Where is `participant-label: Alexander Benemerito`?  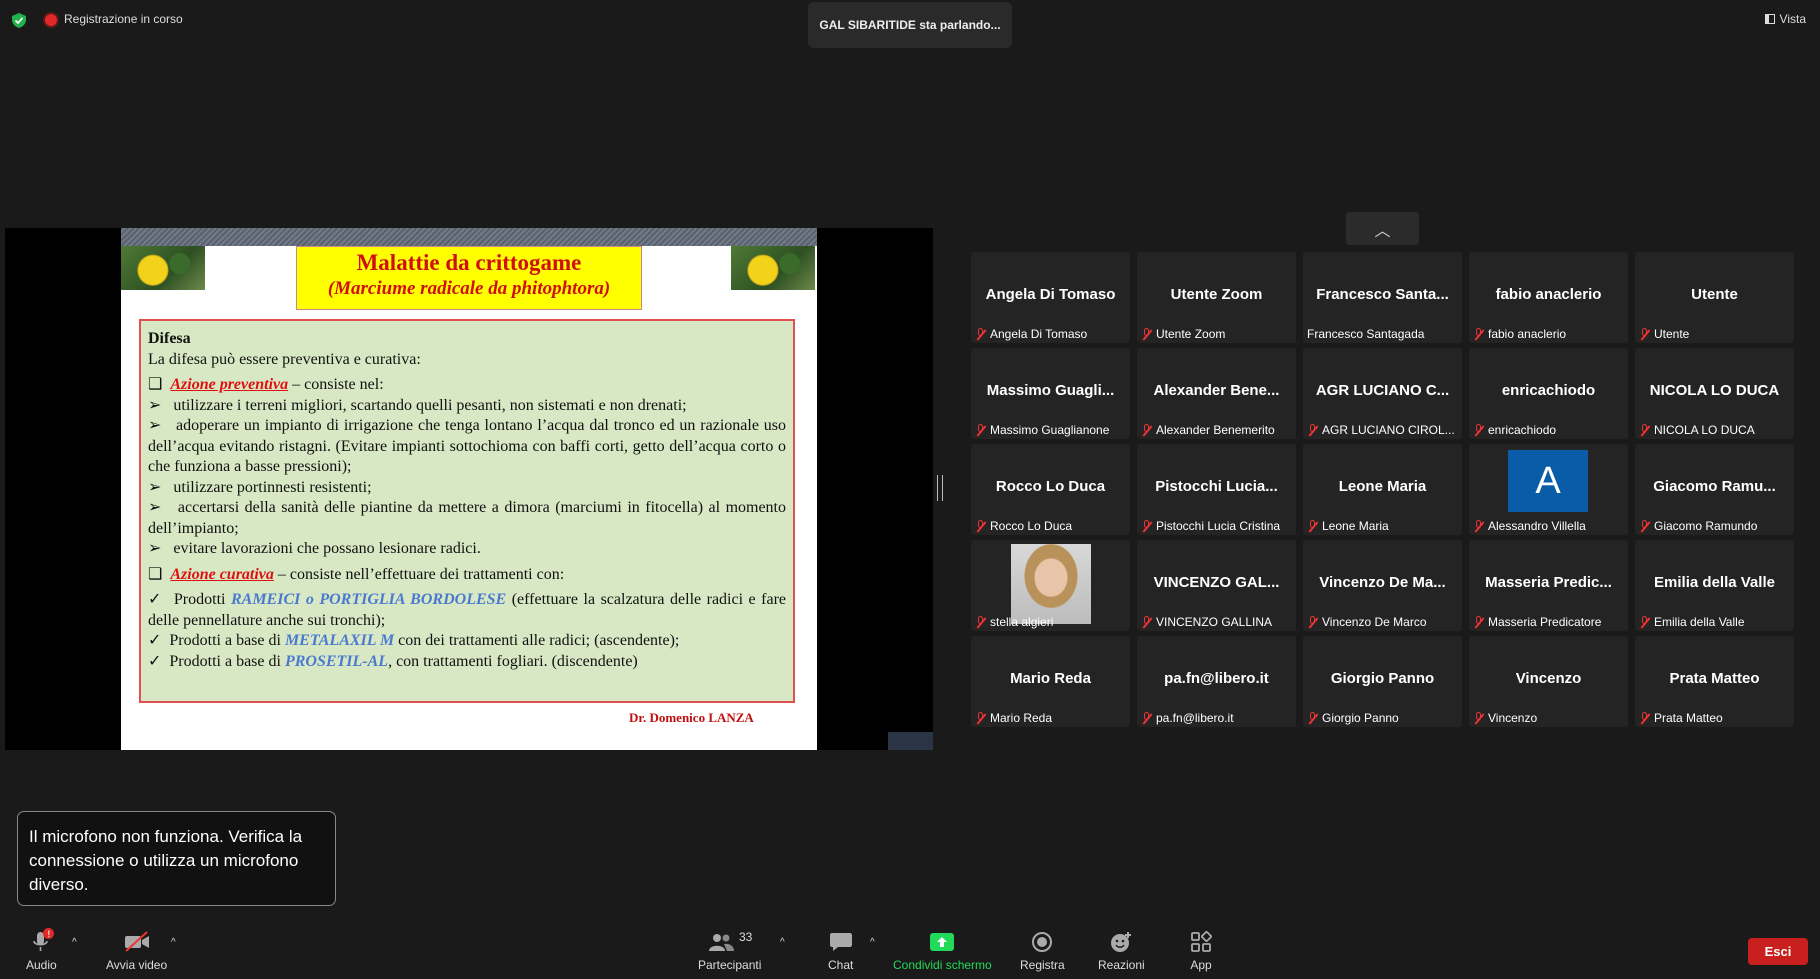 participant-label: Alexander Benemerito is located at coordinates (1208, 430).